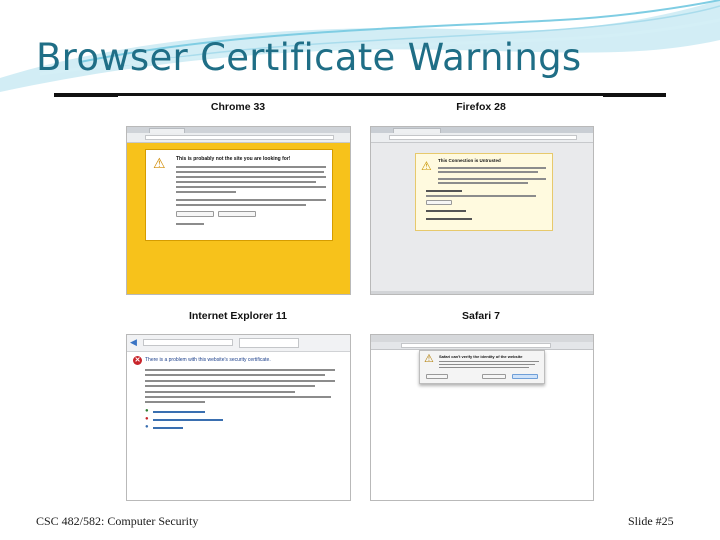 The width and height of the screenshot is (720, 540). I want to click on chrome-url-field, so click(239, 137).